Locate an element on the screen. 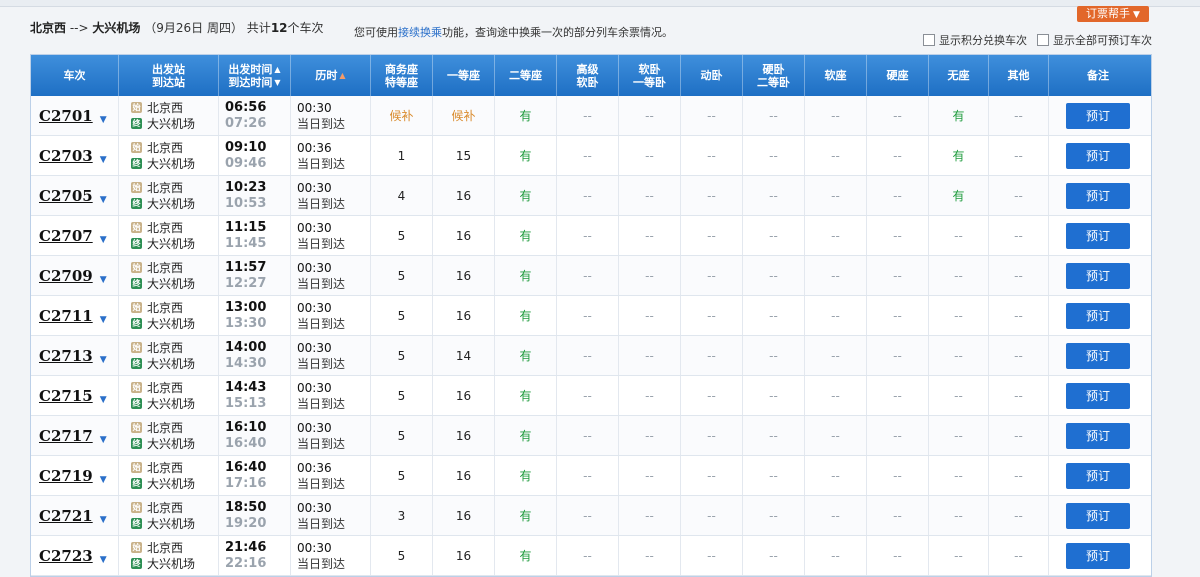 This screenshot has width=1200, height=577. train-number-link: C2709 is located at coordinates (66, 276).